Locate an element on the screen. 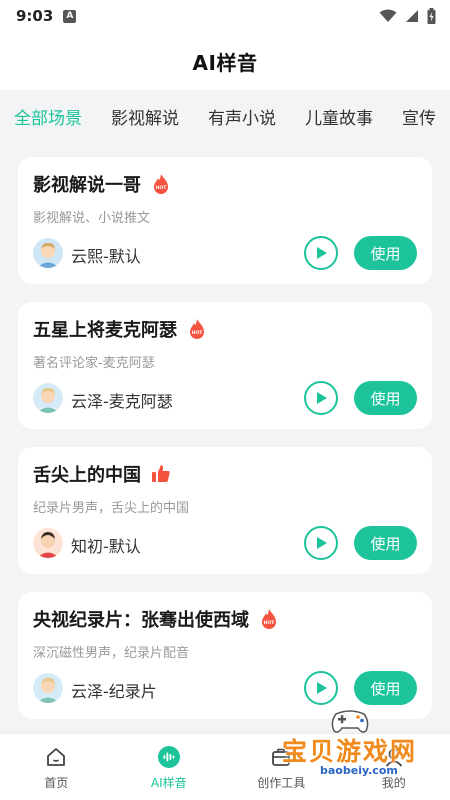  card-title: 影视解说一哥 is located at coordinates (87, 185).